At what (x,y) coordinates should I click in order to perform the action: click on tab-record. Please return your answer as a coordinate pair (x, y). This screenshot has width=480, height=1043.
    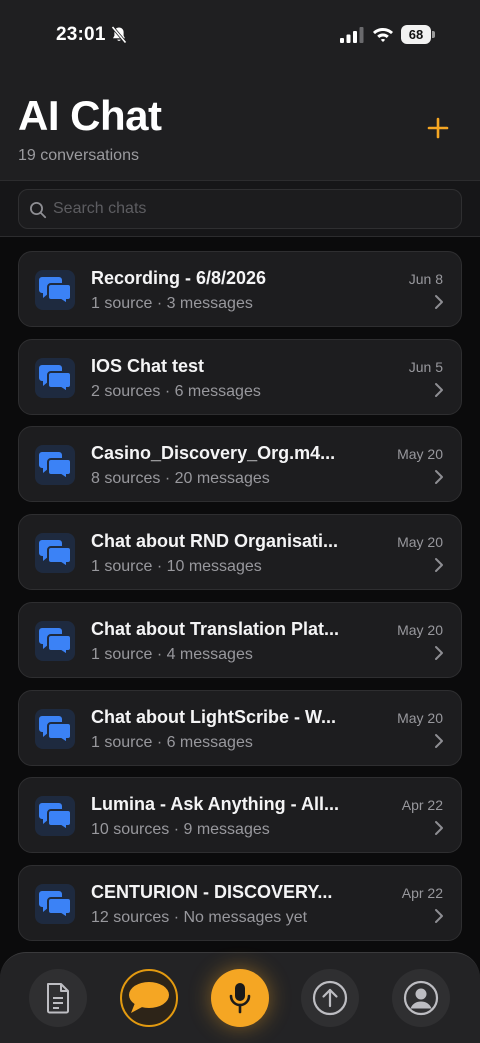
    Looking at the image, I should click on (240, 998).